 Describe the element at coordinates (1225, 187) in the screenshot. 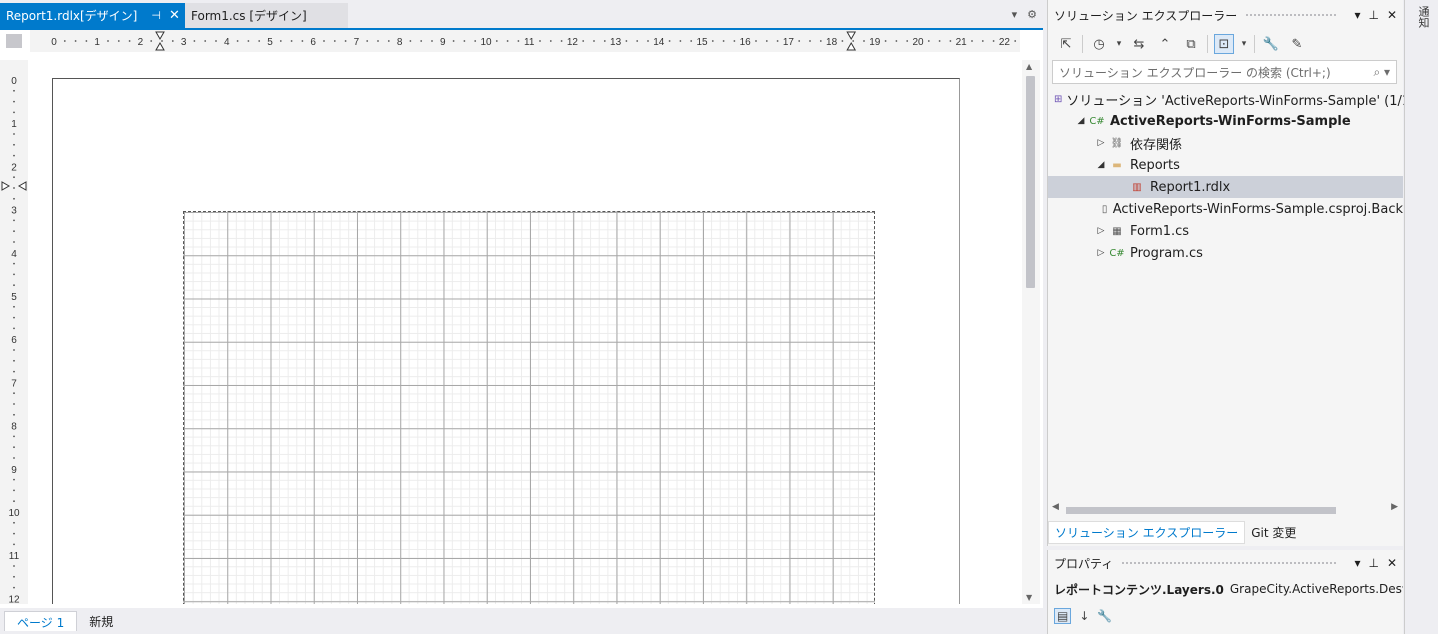

I see `tree-node: ▥ Report1.rdlx` at that location.